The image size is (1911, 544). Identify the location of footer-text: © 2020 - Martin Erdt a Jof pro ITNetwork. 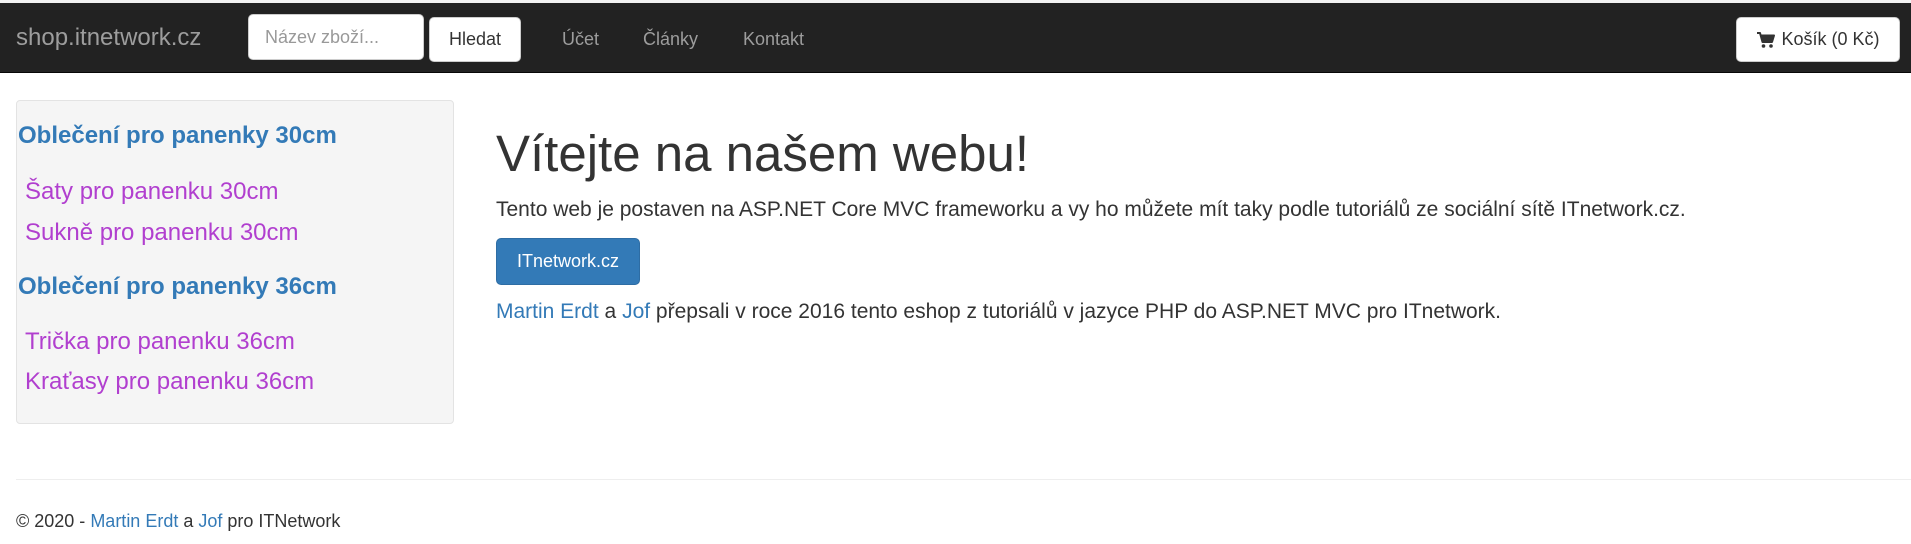
(178, 521).